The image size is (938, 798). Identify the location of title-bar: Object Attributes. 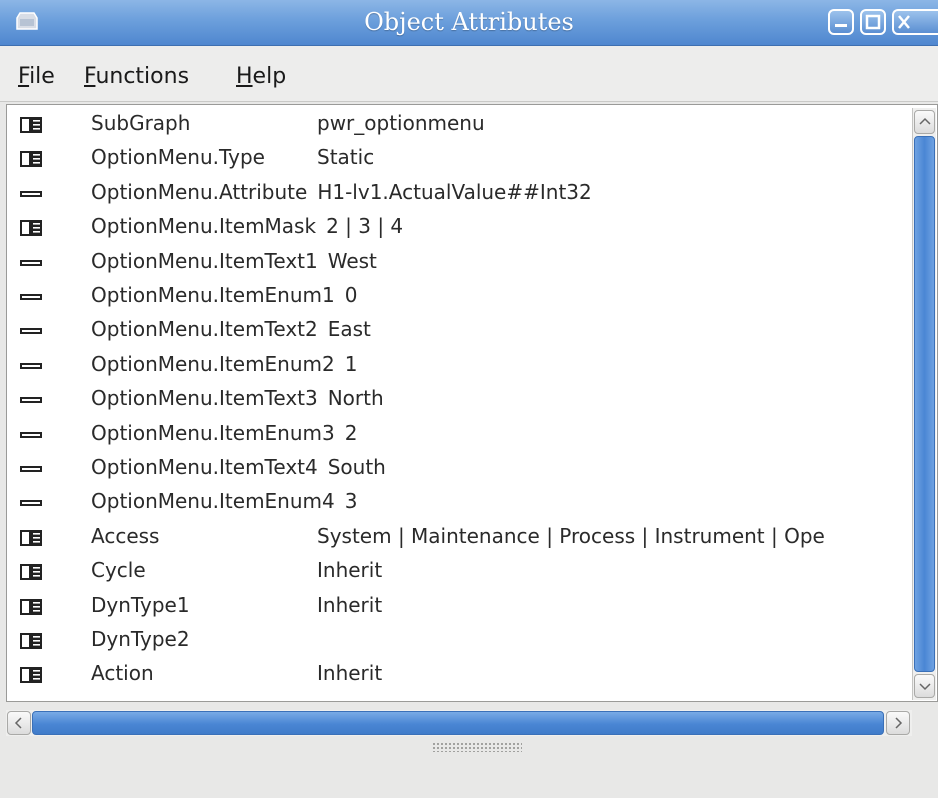
(469, 23).